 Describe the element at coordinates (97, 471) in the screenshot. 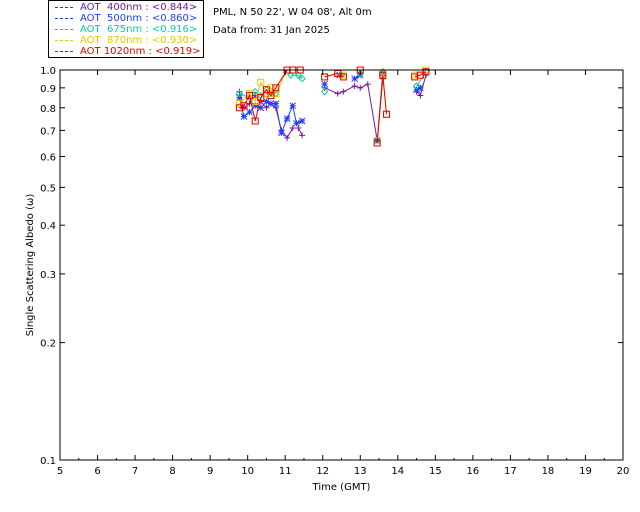

I see `x-tick-label: 6` at that location.